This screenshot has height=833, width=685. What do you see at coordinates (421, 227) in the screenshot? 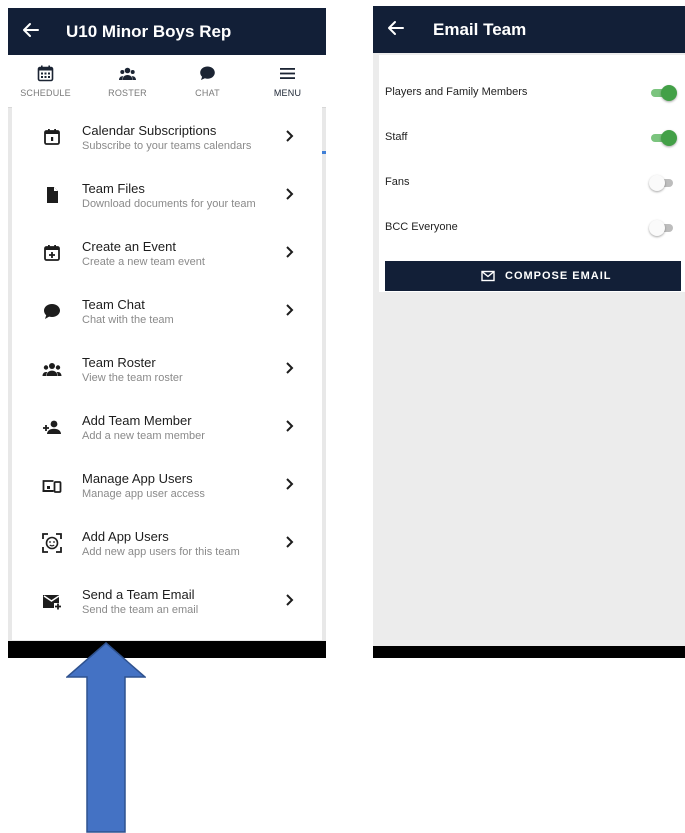
I see `recipient-label: BCC Everyone` at bounding box center [421, 227].